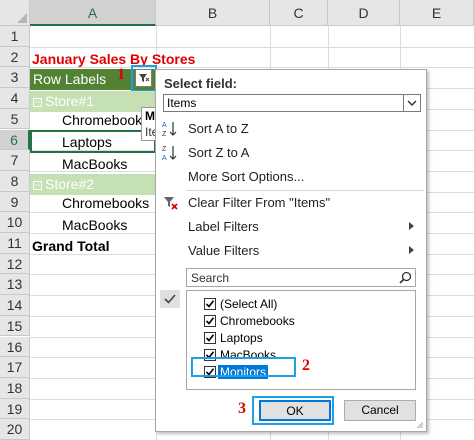 Image resolution: width=474 pixels, height=440 pixels. What do you see at coordinates (257, 321) in the screenshot?
I see `filter-list-item-label: Chromebooks` at bounding box center [257, 321].